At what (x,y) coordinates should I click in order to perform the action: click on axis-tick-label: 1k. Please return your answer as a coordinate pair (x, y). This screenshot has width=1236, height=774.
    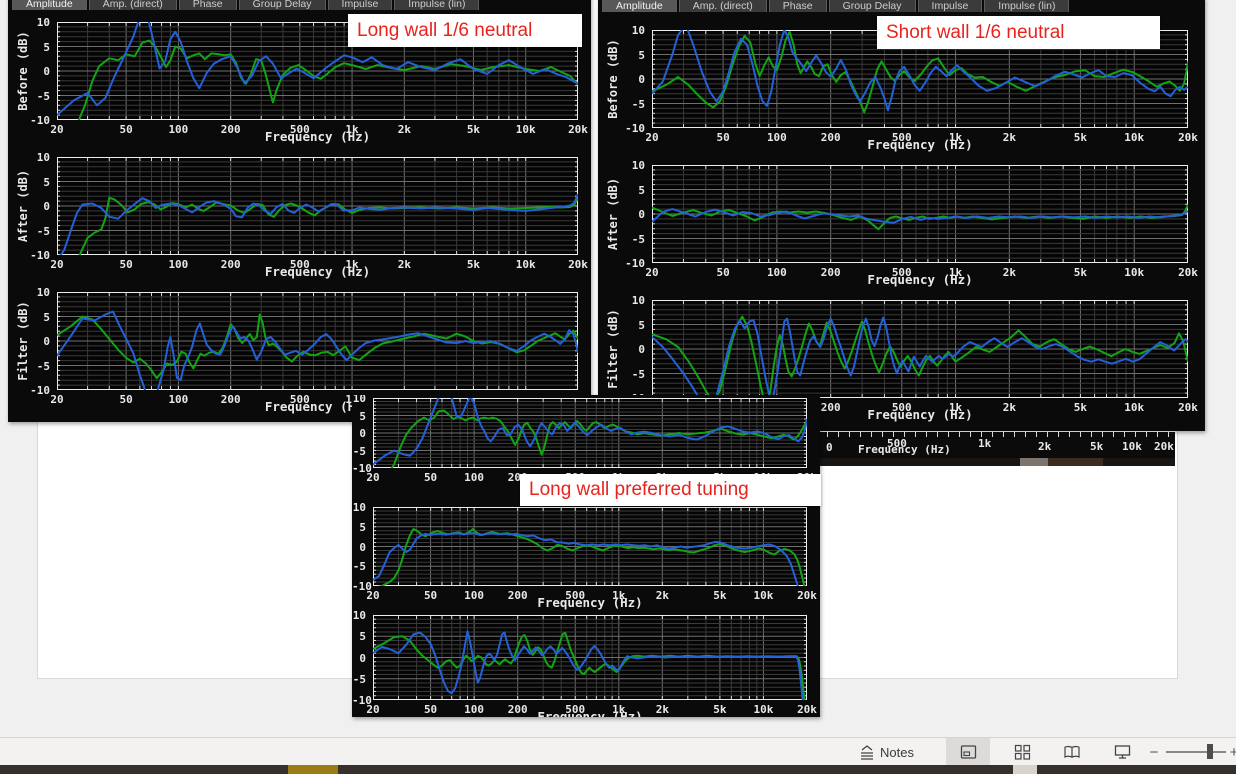
    Looking at the image, I should click on (985, 443).